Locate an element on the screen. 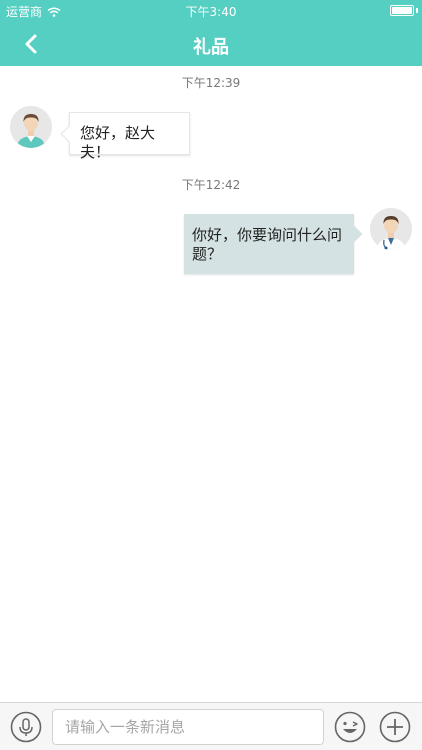 This screenshot has width=422, height=750. emoji-icon is located at coordinates (350, 727).